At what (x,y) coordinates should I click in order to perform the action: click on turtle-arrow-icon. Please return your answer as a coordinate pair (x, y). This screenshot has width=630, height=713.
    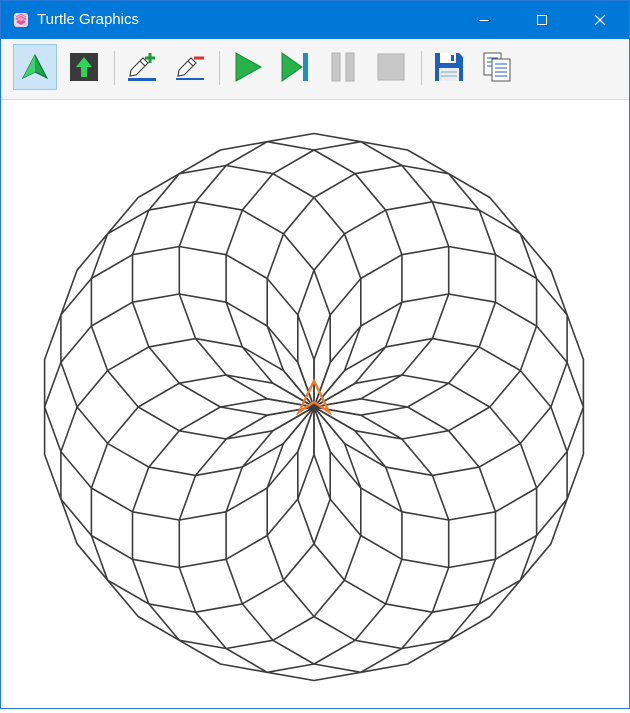
    Looking at the image, I should click on (35, 66).